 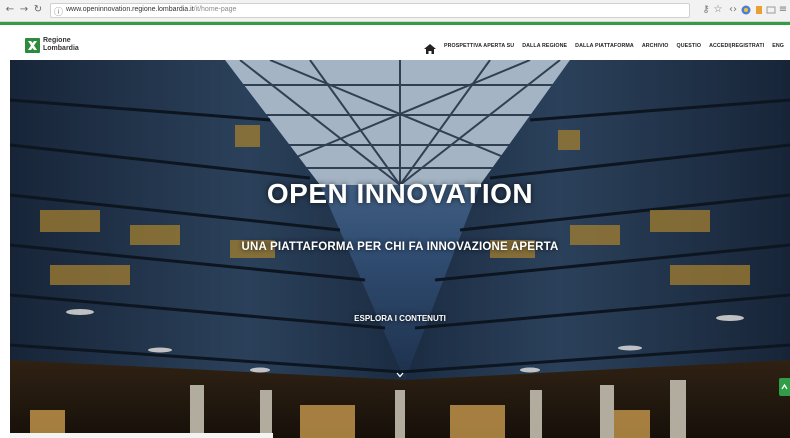 What do you see at coordinates (544, 46) in the screenshot?
I see `nav-dalla-regione: DALLA REGIONE` at bounding box center [544, 46].